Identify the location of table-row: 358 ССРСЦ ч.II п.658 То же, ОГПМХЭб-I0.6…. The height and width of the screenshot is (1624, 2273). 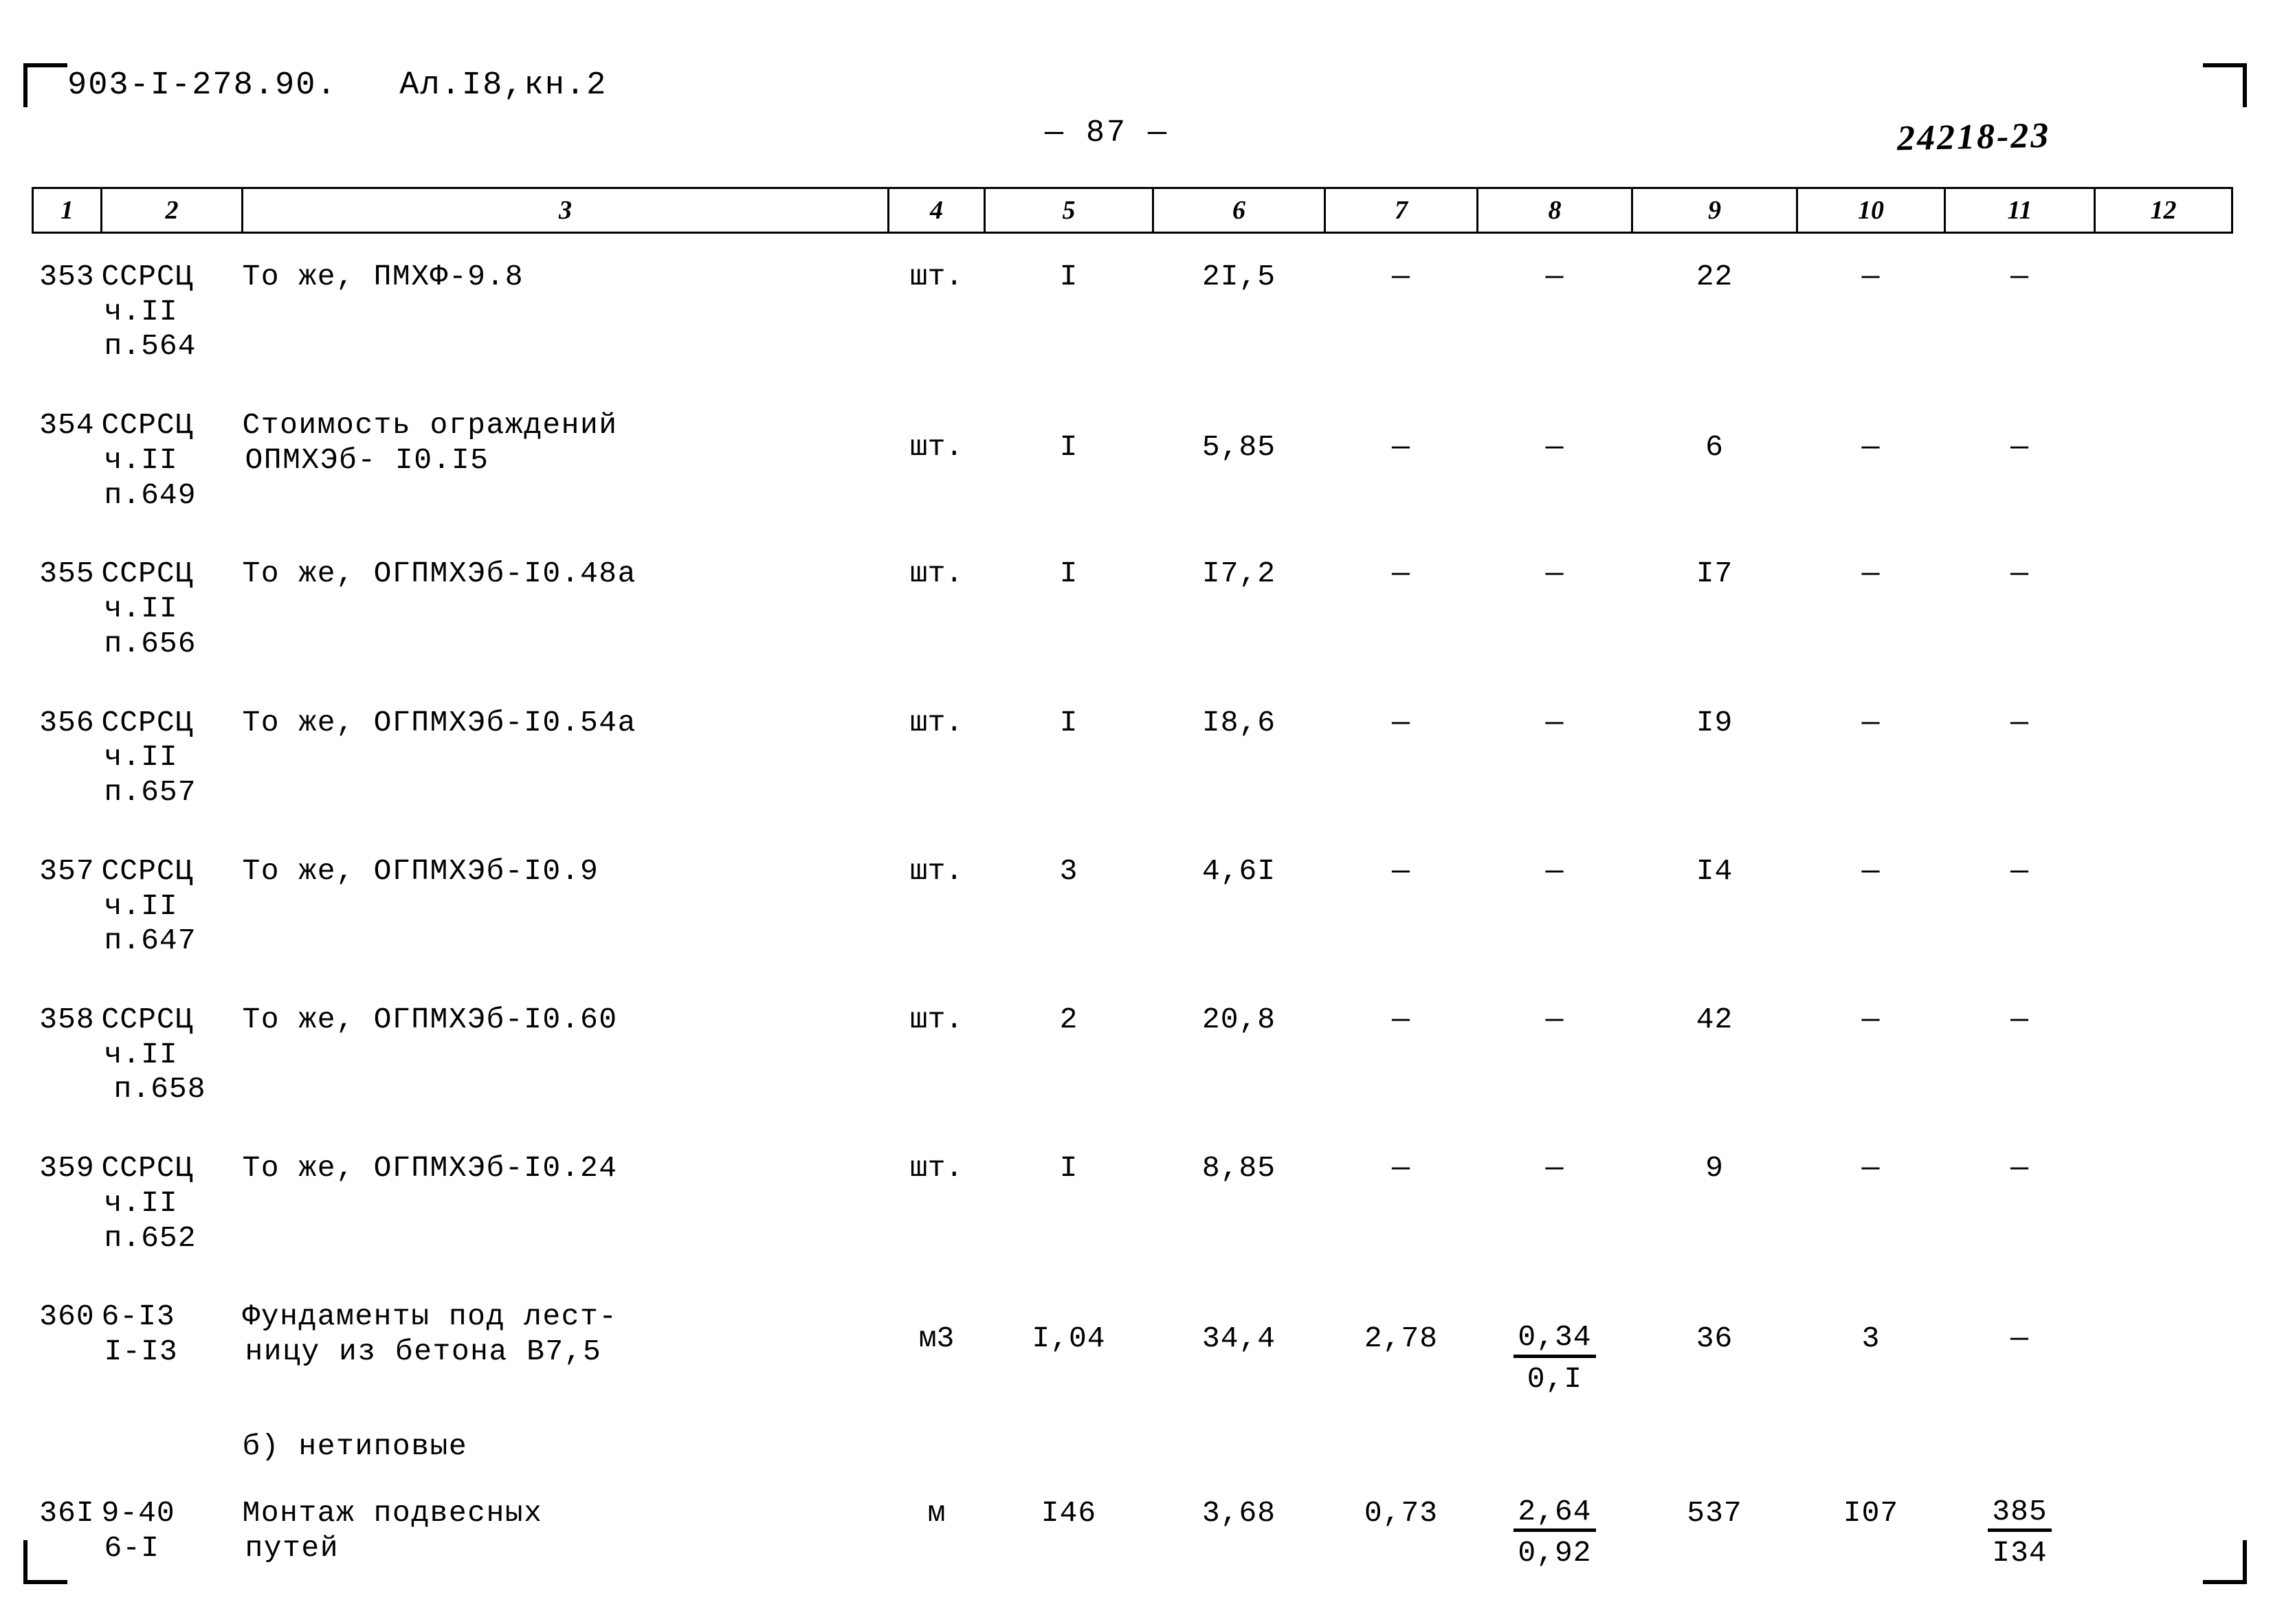
(1132, 1055).